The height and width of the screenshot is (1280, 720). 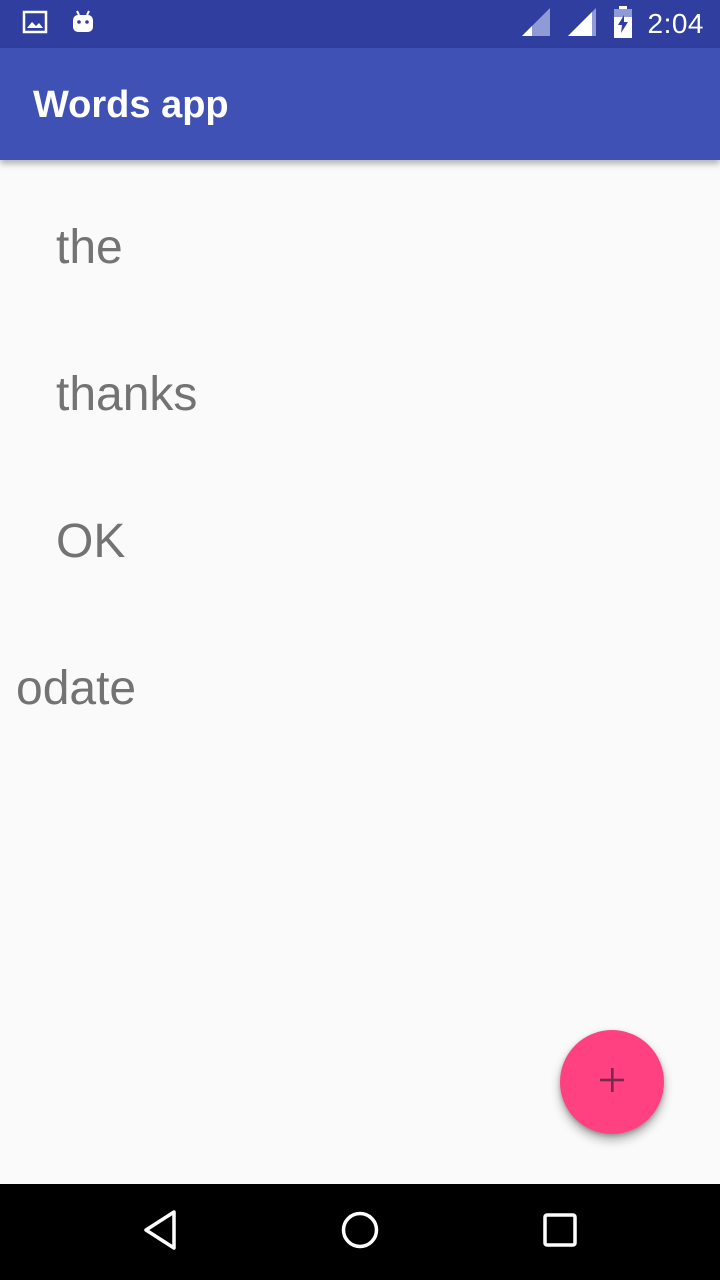 I want to click on navigation-bar, so click(x=360, y=1232).